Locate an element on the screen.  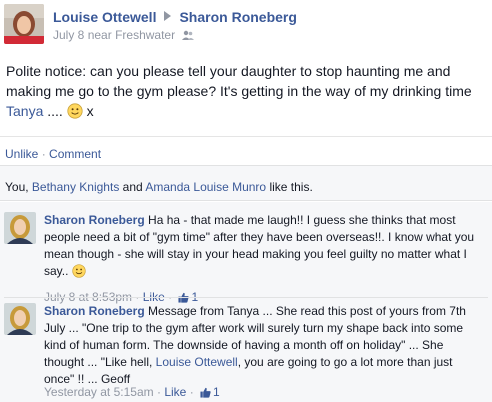
liker-link: Bethany Knights is located at coordinates (75, 187).